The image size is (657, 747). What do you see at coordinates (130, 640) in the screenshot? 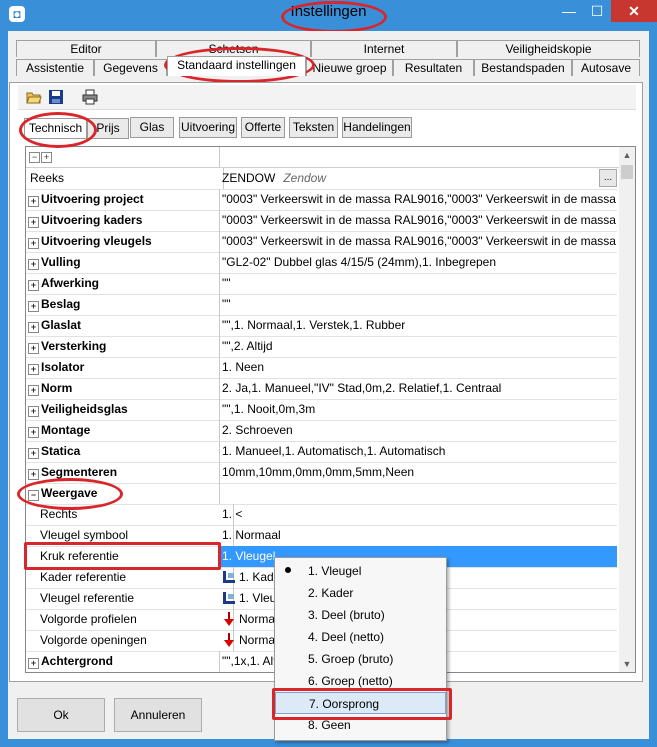
I see `property-name: Volgorde openingen` at bounding box center [130, 640].